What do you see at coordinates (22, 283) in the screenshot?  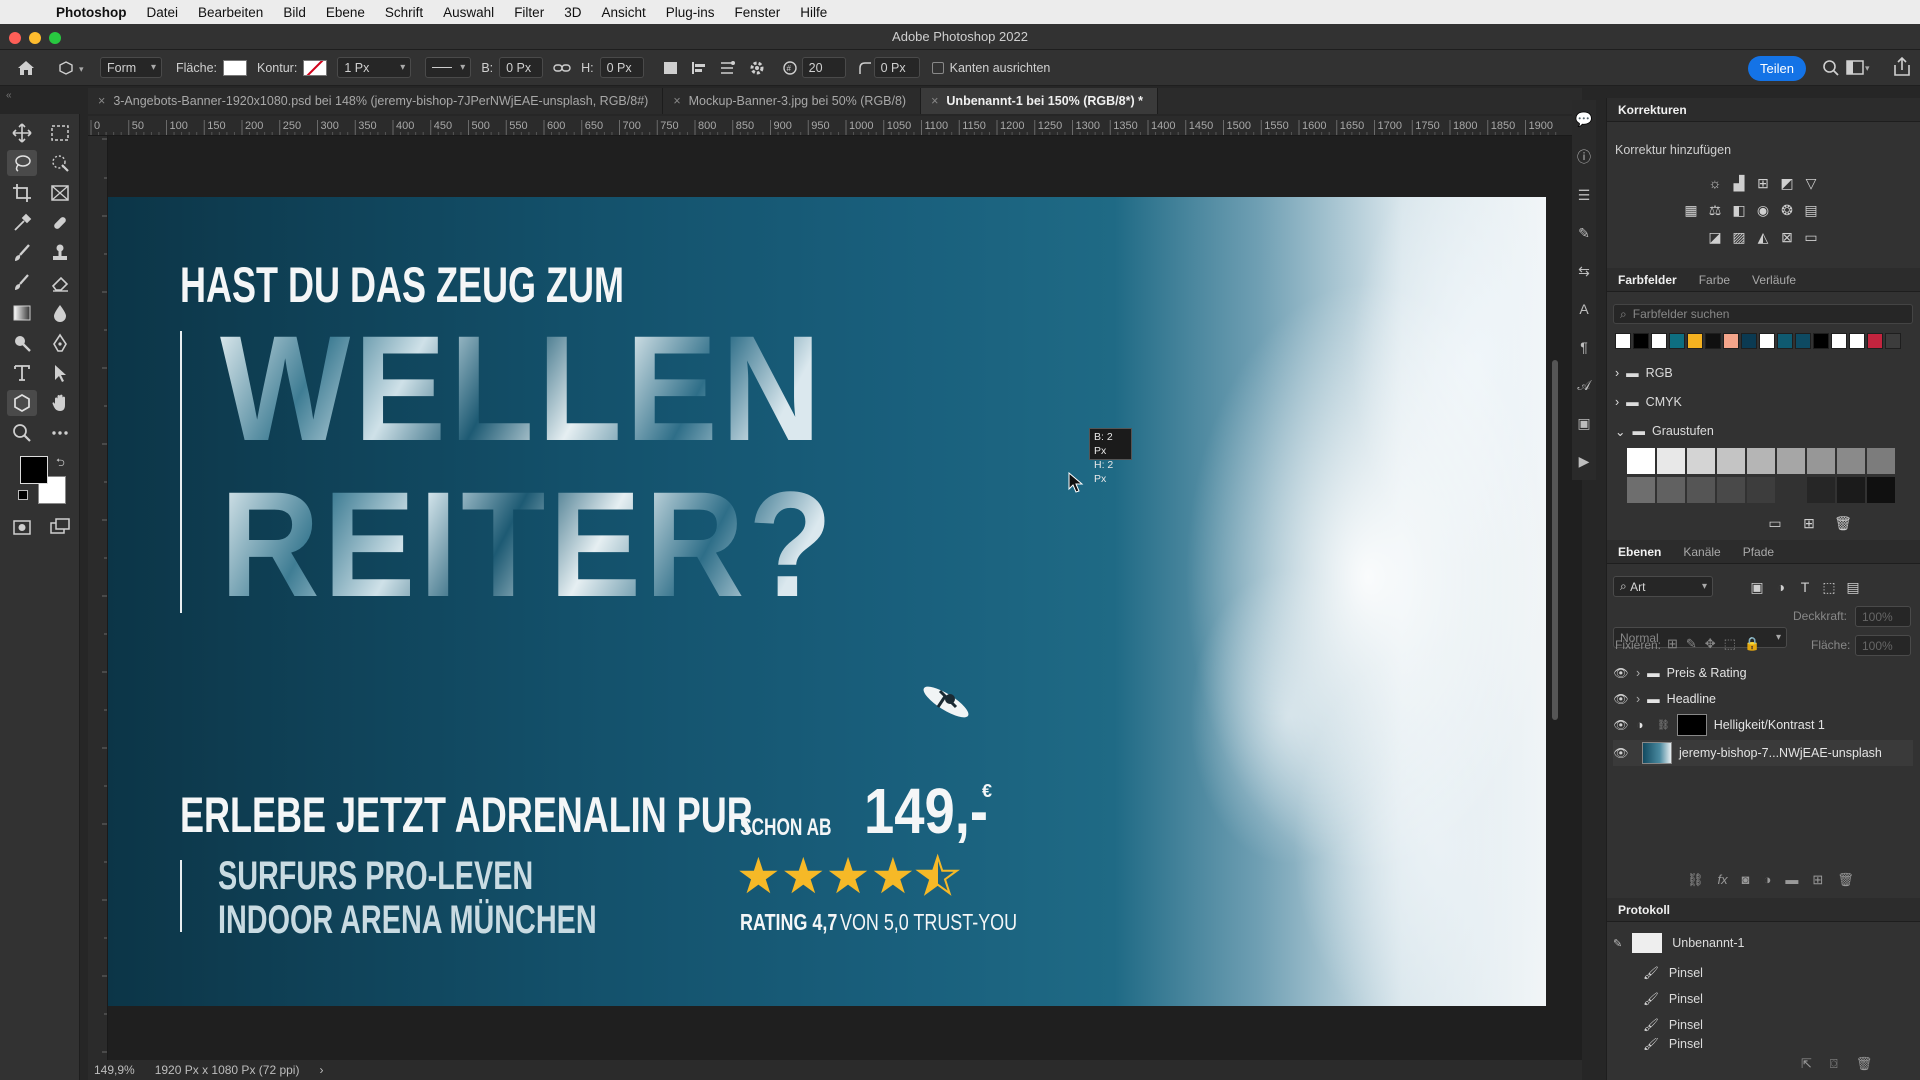 I see `history-brush-tool-icon` at bounding box center [22, 283].